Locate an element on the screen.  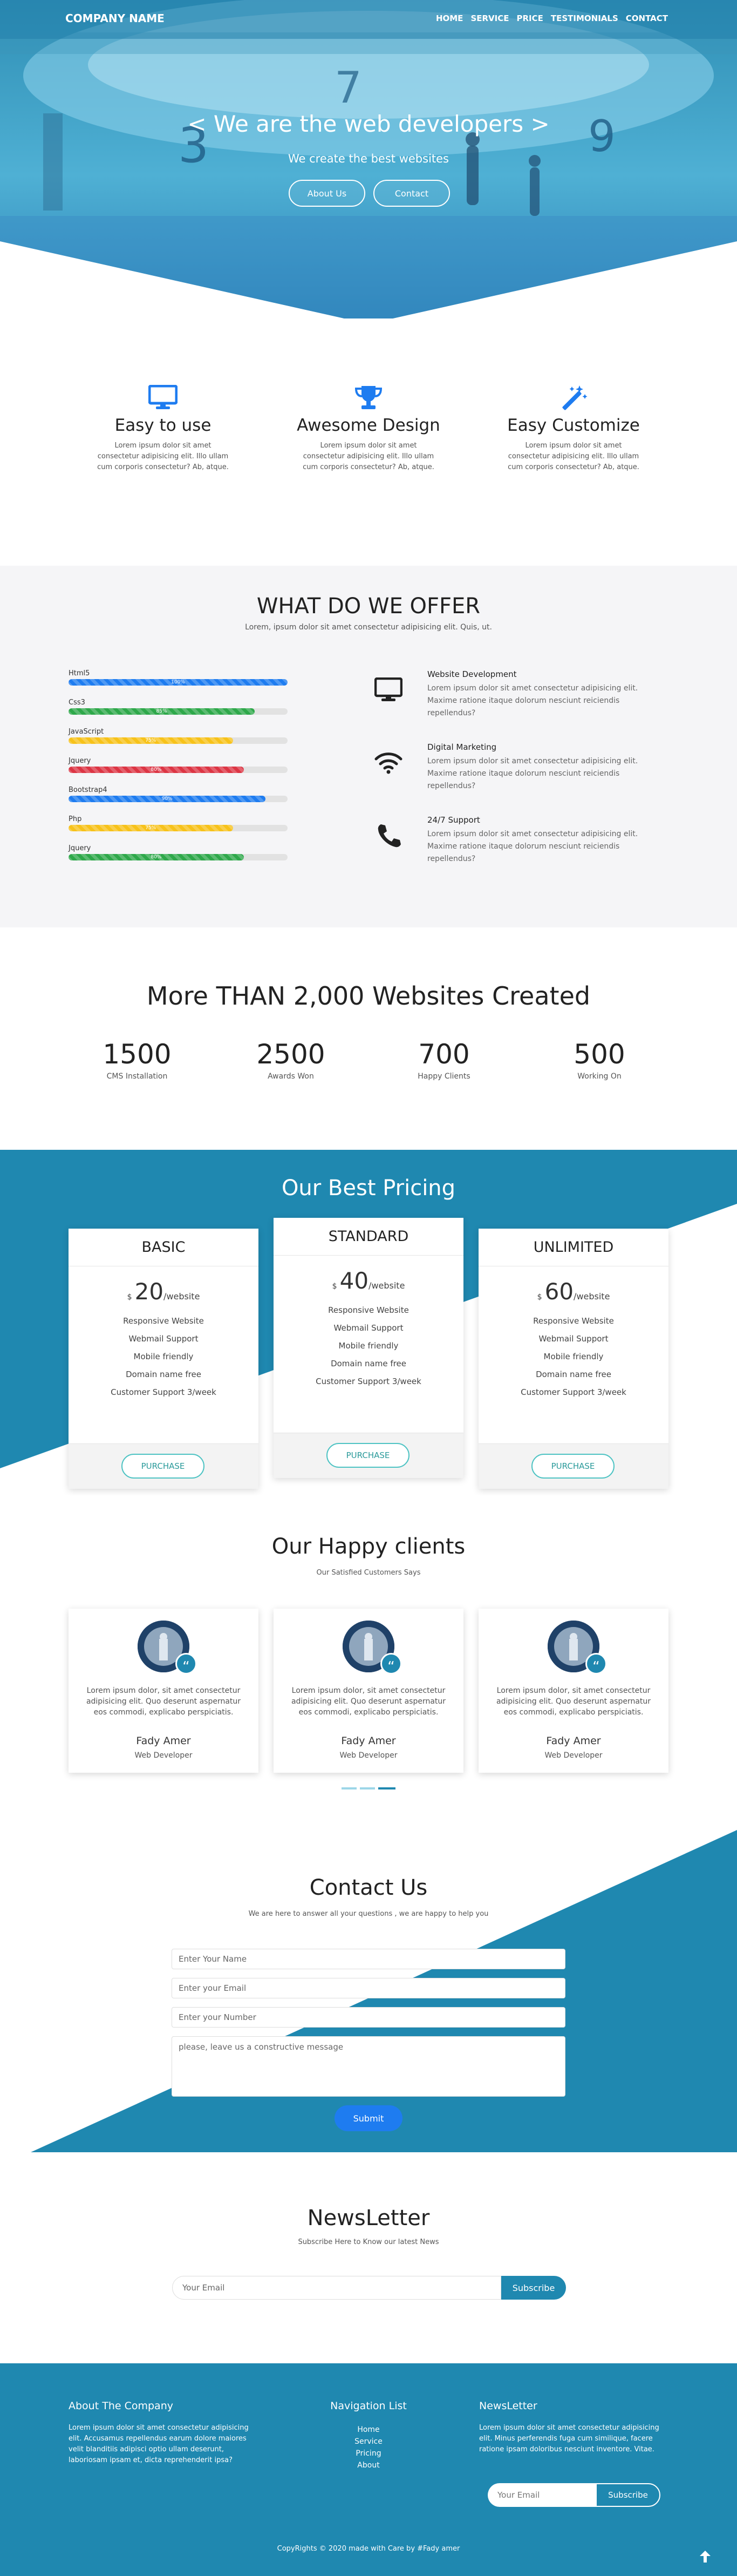
progress-fill: 100% is located at coordinates (178, 682).